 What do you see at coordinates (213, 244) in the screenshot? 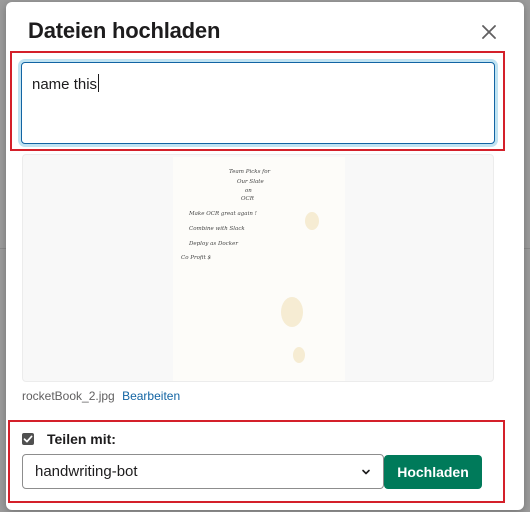
I see `handwriting-line: Deploy as Docker` at bounding box center [213, 244].